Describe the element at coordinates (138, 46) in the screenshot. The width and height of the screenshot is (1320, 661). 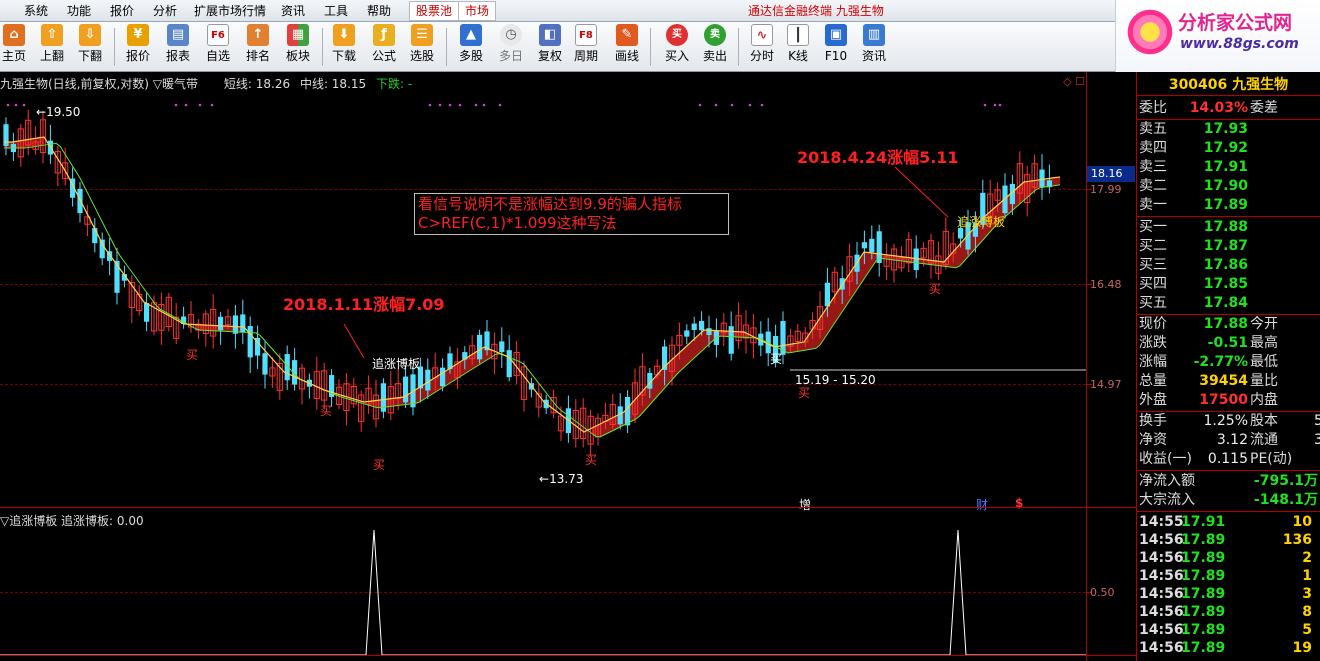
I see `quote-button: ¥ 报价` at that location.